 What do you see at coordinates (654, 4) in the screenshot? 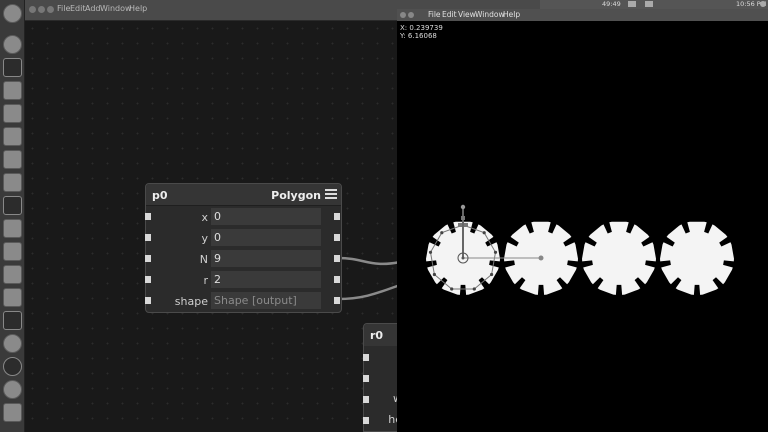
I see `system-tray: 49:49 10:56 PM` at bounding box center [654, 4].